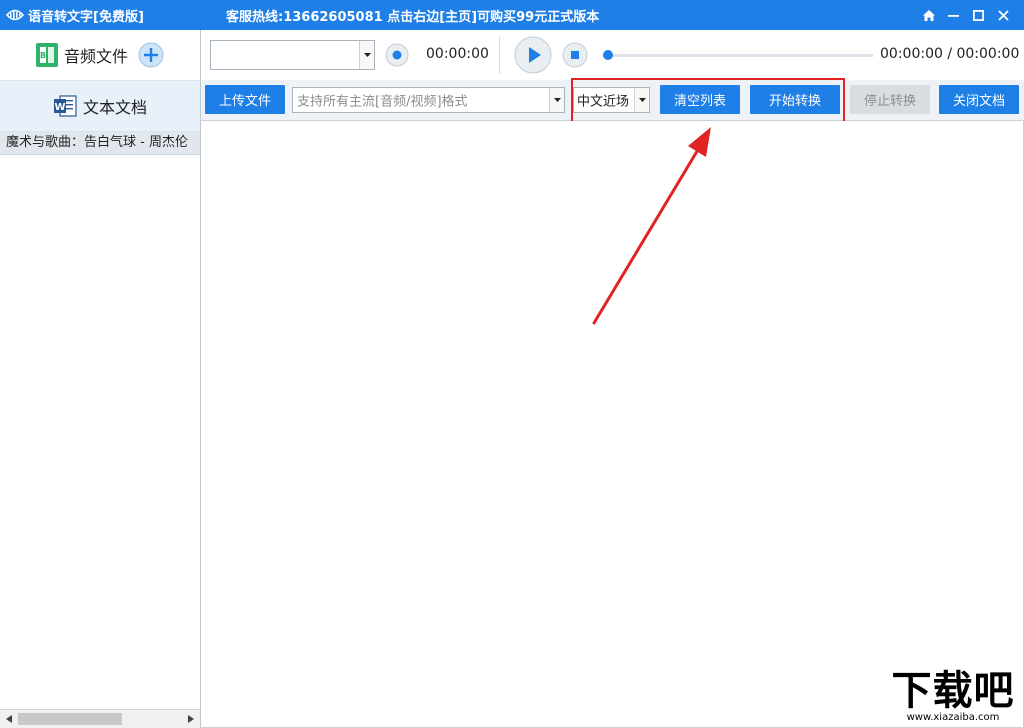 This screenshot has width=1024, height=728. I want to click on maximize-icon, so click(978, 15).